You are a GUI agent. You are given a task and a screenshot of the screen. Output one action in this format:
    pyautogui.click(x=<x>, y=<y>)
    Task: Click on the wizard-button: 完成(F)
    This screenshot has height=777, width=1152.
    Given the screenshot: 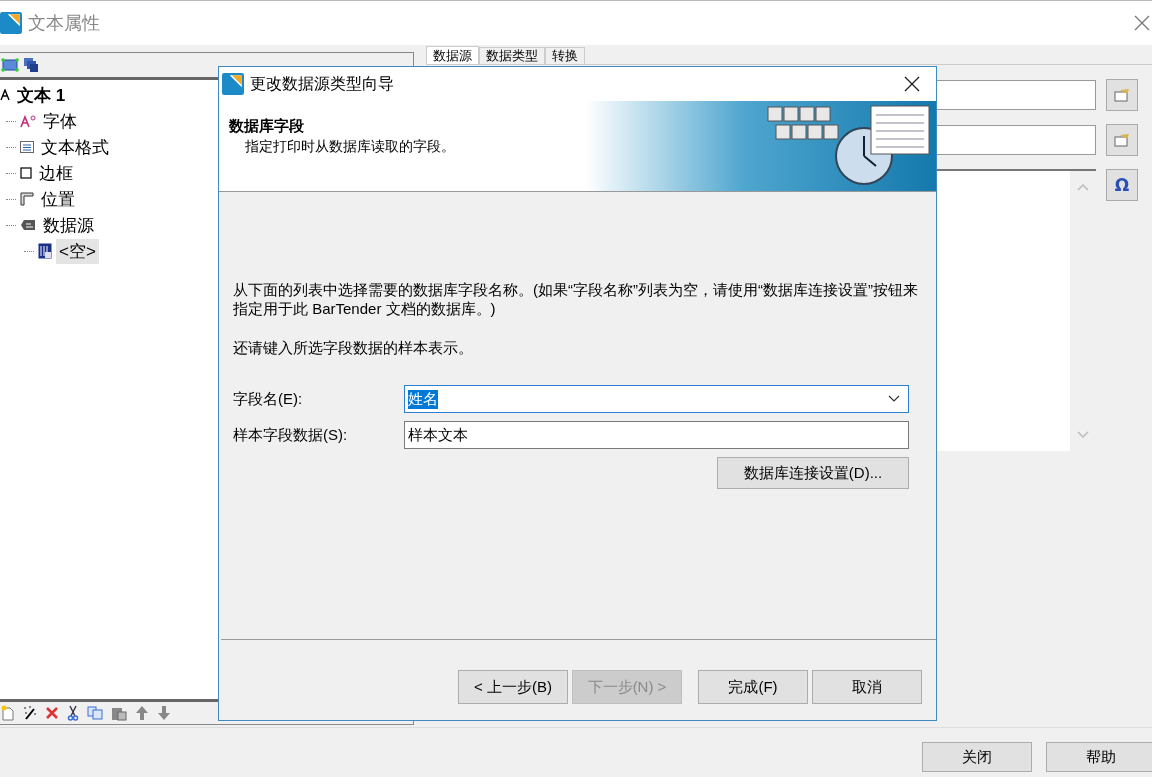 What is the action you would take?
    pyautogui.click(x=753, y=687)
    